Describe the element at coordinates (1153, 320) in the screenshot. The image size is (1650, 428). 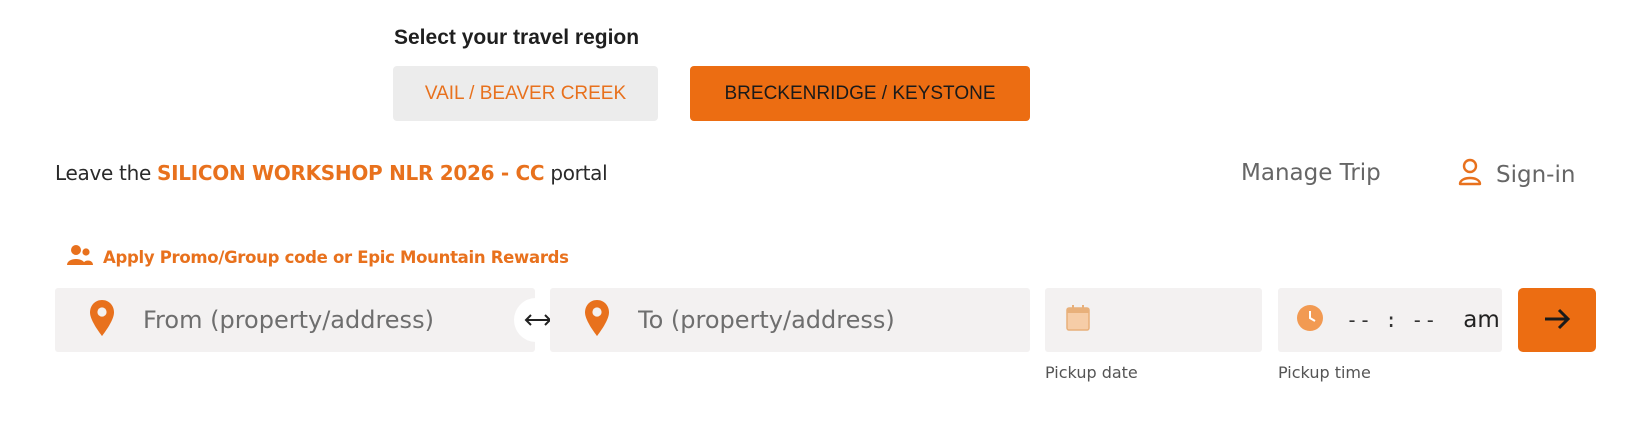
I see `pickup-date-field` at that location.